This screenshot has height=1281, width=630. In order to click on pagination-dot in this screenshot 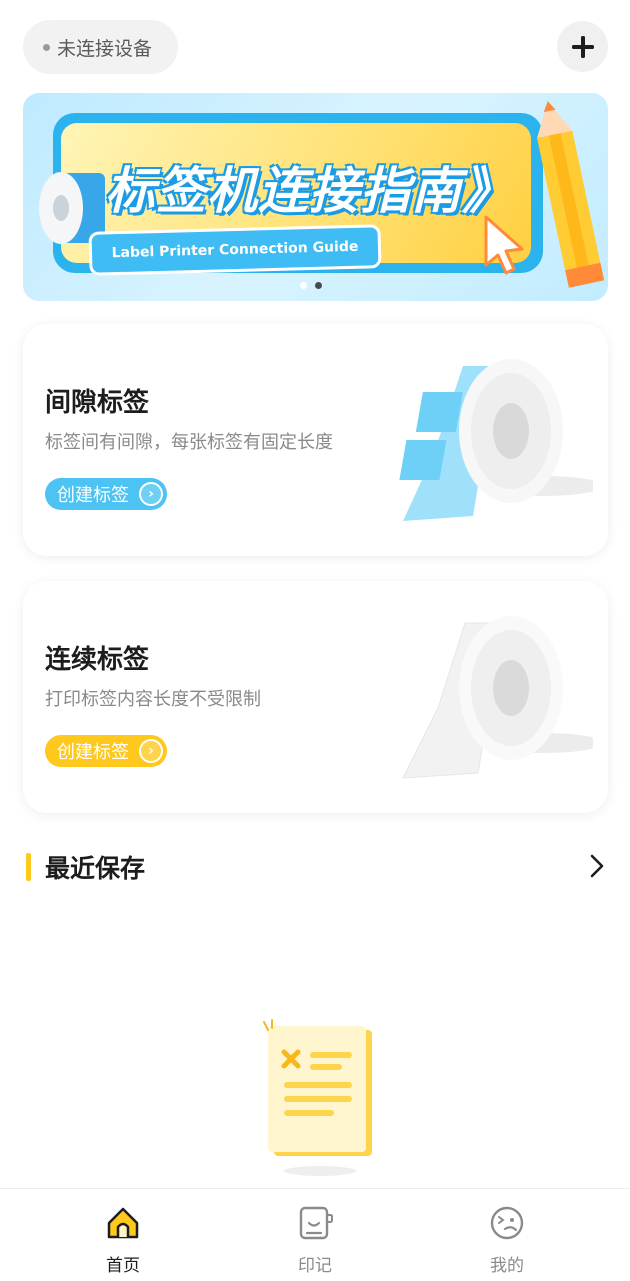, I will do `click(303, 285)`.